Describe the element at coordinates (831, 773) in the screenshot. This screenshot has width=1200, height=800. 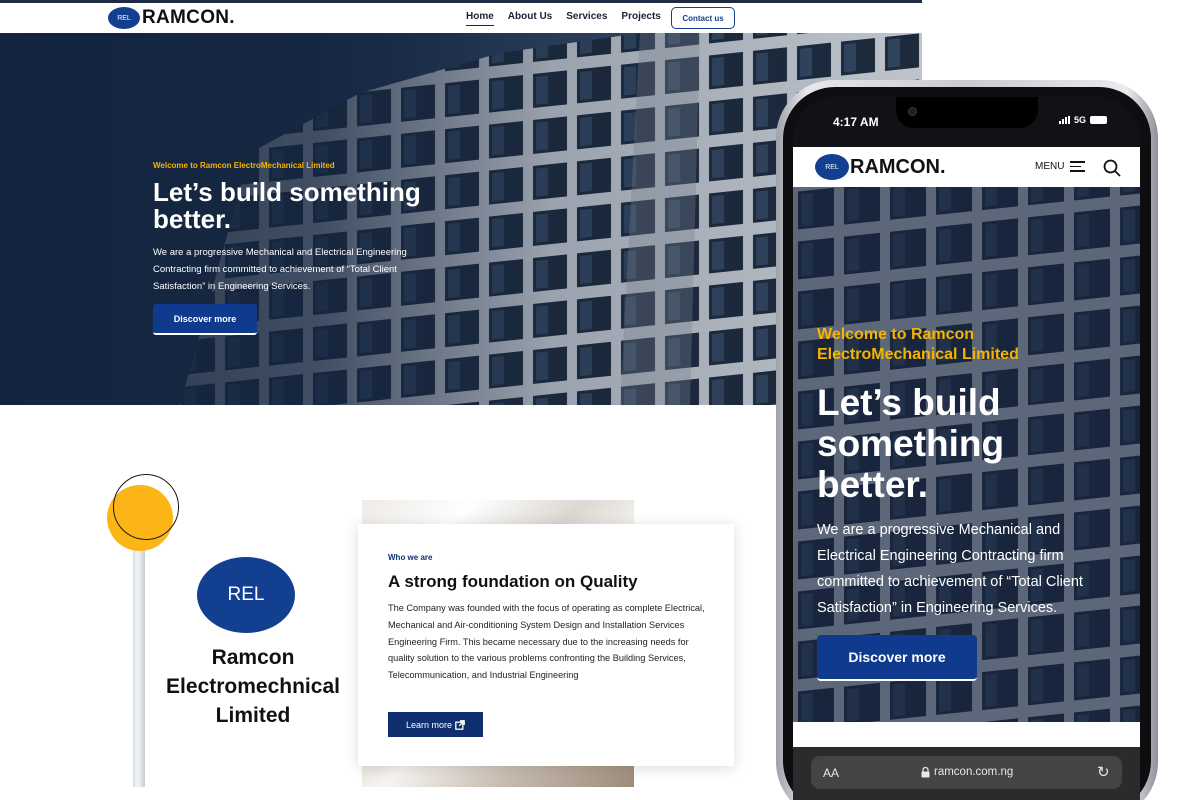
I see `text-size-button: AA` at that location.